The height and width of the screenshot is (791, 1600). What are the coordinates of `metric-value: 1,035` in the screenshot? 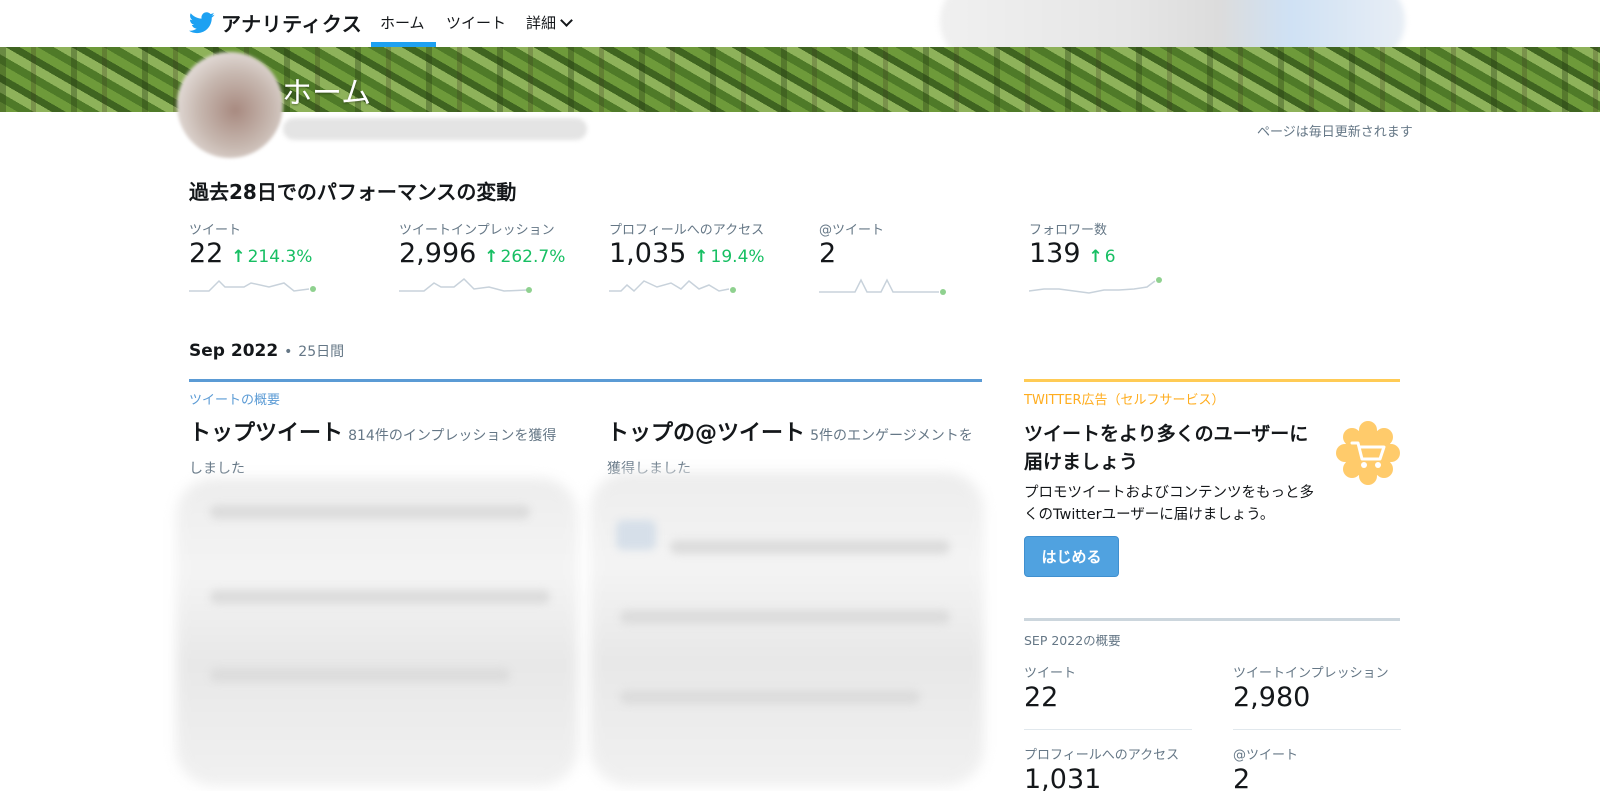 It's located at (648, 253).